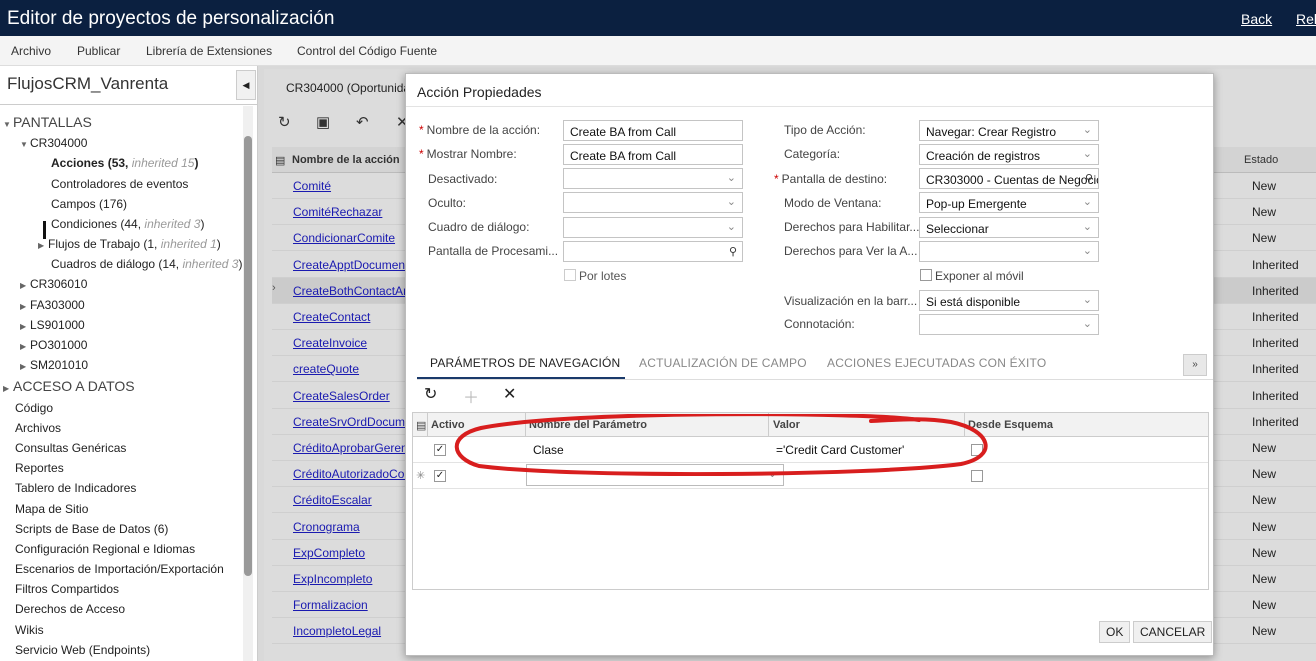 The width and height of the screenshot is (1316, 661). I want to click on tipo-accion-select: Navegar: Crear Registro ⌄, so click(1009, 130).